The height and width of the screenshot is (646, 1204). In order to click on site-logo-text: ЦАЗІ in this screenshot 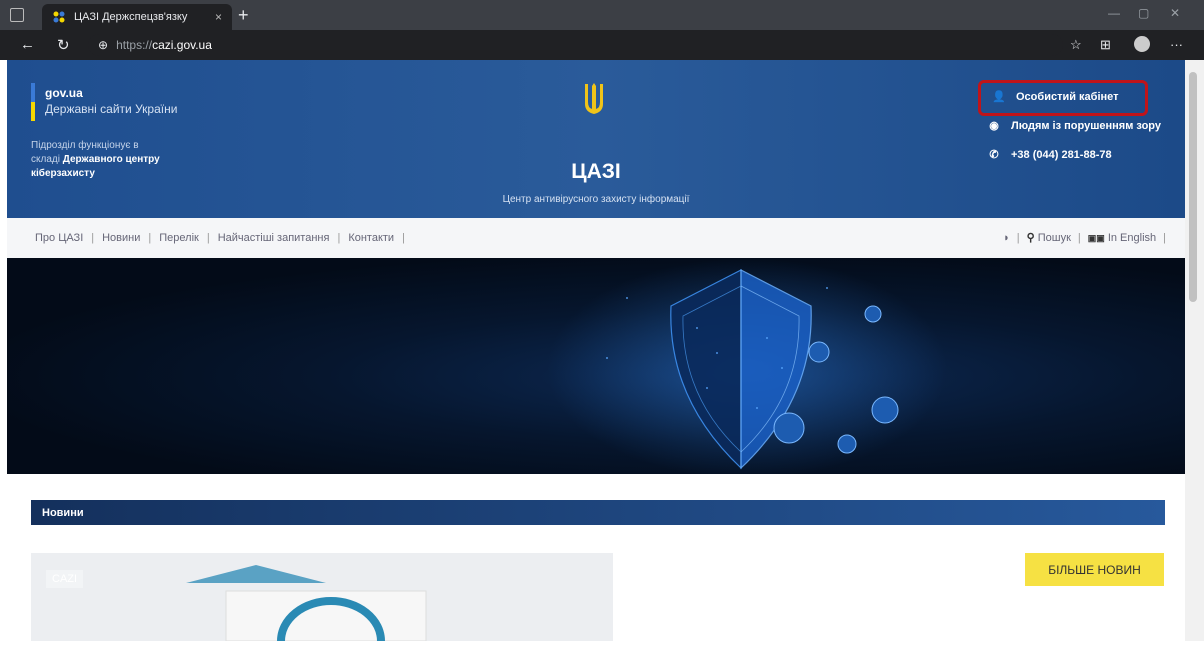, I will do `click(596, 172)`.